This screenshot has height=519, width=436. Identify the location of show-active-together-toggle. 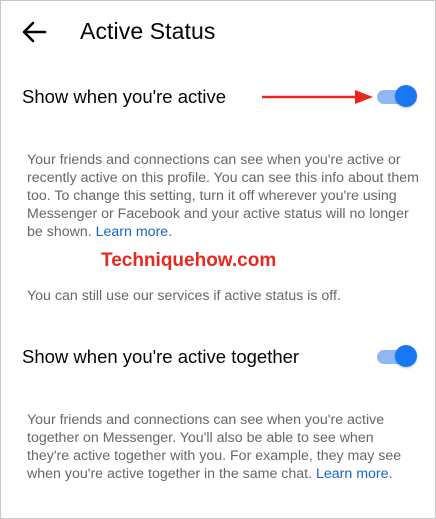
(397, 356).